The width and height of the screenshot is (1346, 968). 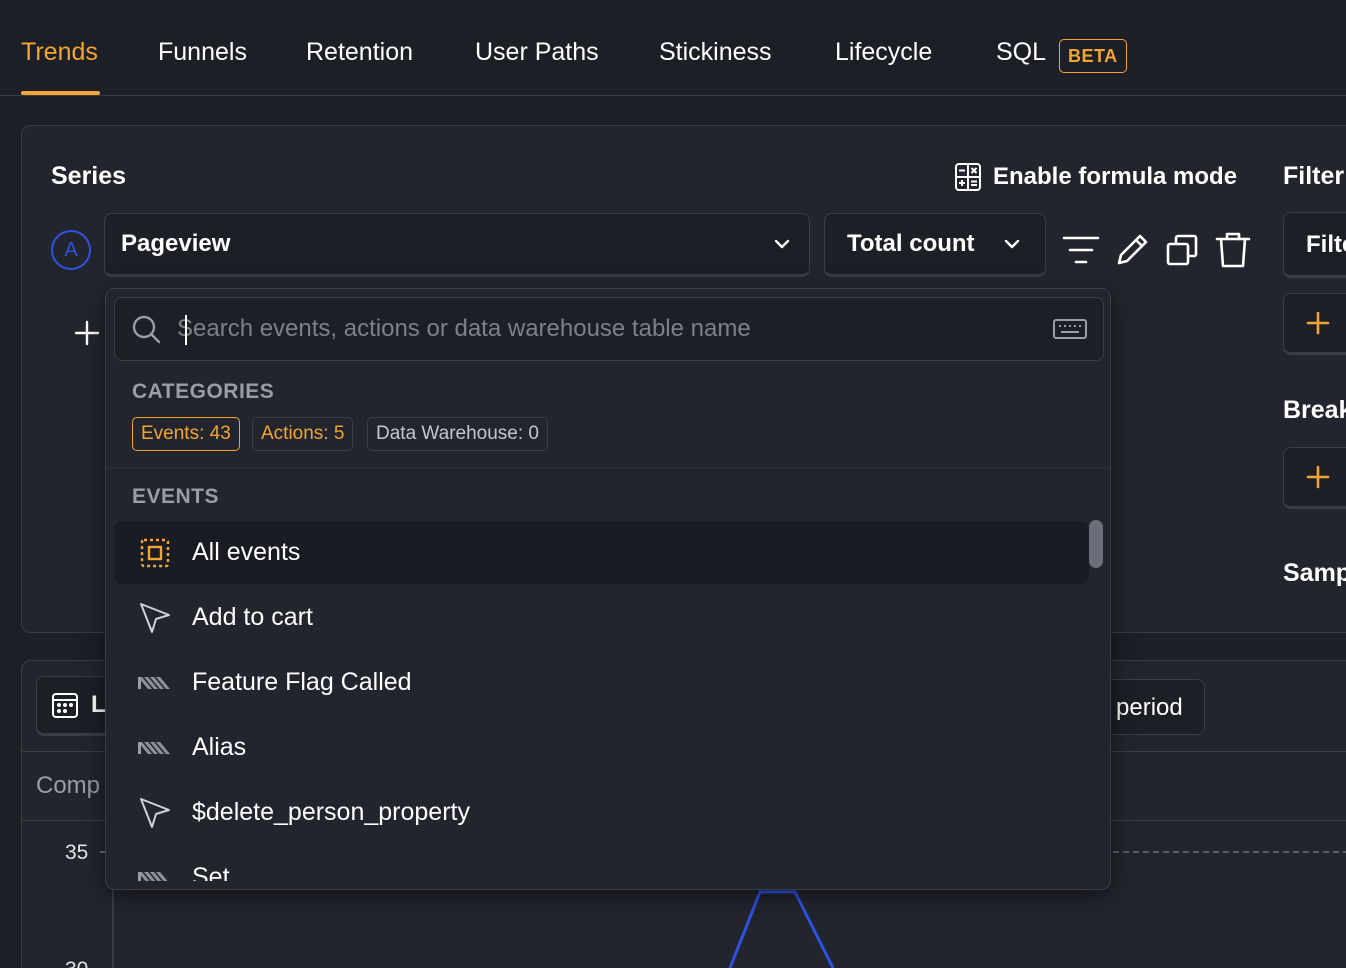 What do you see at coordinates (1021, 52) in the screenshot?
I see `tab-sql: SQL` at bounding box center [1021, 52].